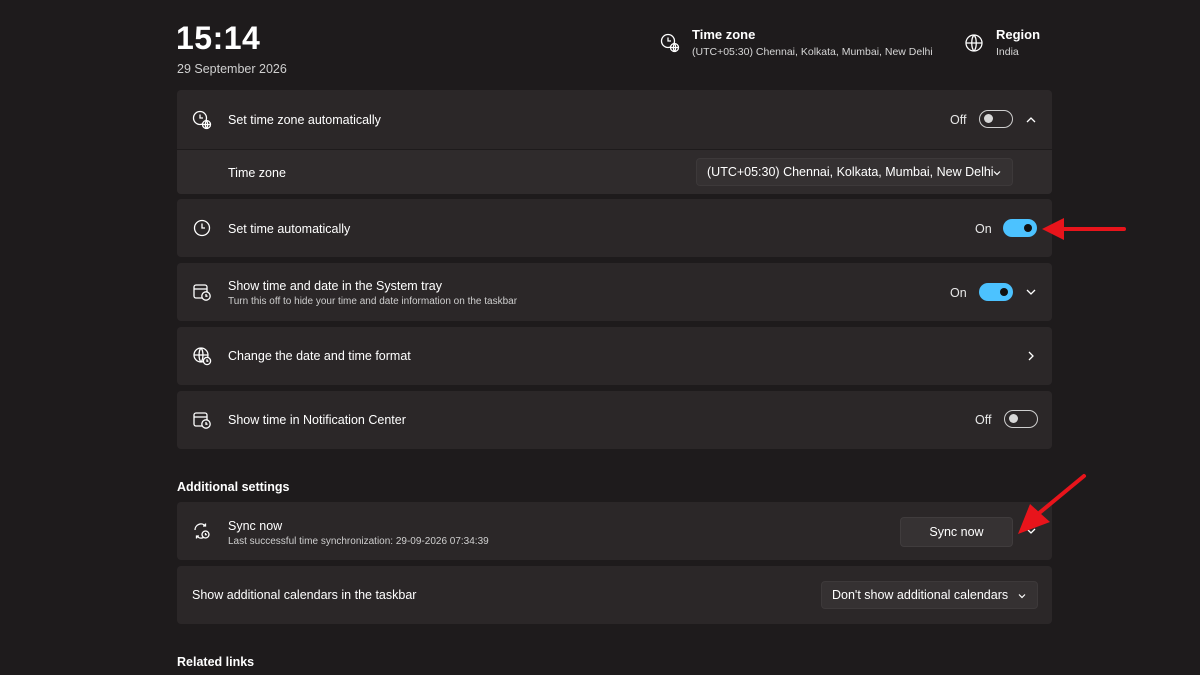 Image resolution: width=1200 pixels, height=675 pixels. I want to click on additional-calendars-dropdown: Don't show additional calendars, so click(929, 595).